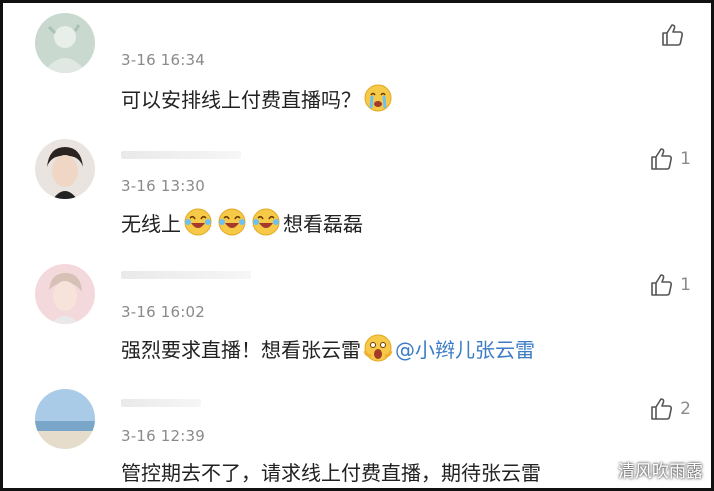 The width and height of the screenshot is (714, 491). I want to click on comment-timestamp: 3-16 13:30, so click(163, 186).